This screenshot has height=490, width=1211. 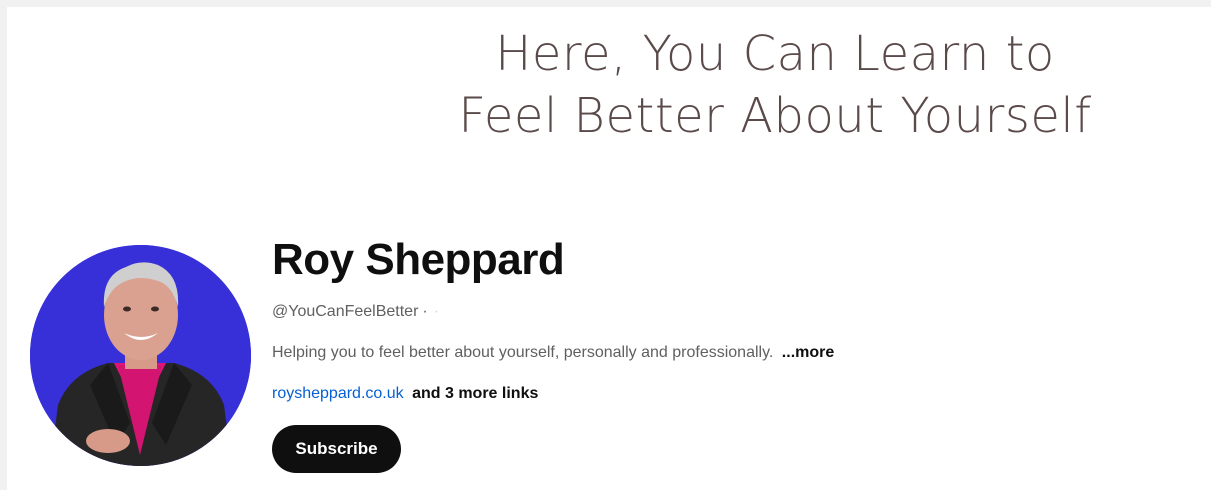 I want to click on channel-links: roysheppard.co.uk and 3 more links, so click(x=405, y=394).